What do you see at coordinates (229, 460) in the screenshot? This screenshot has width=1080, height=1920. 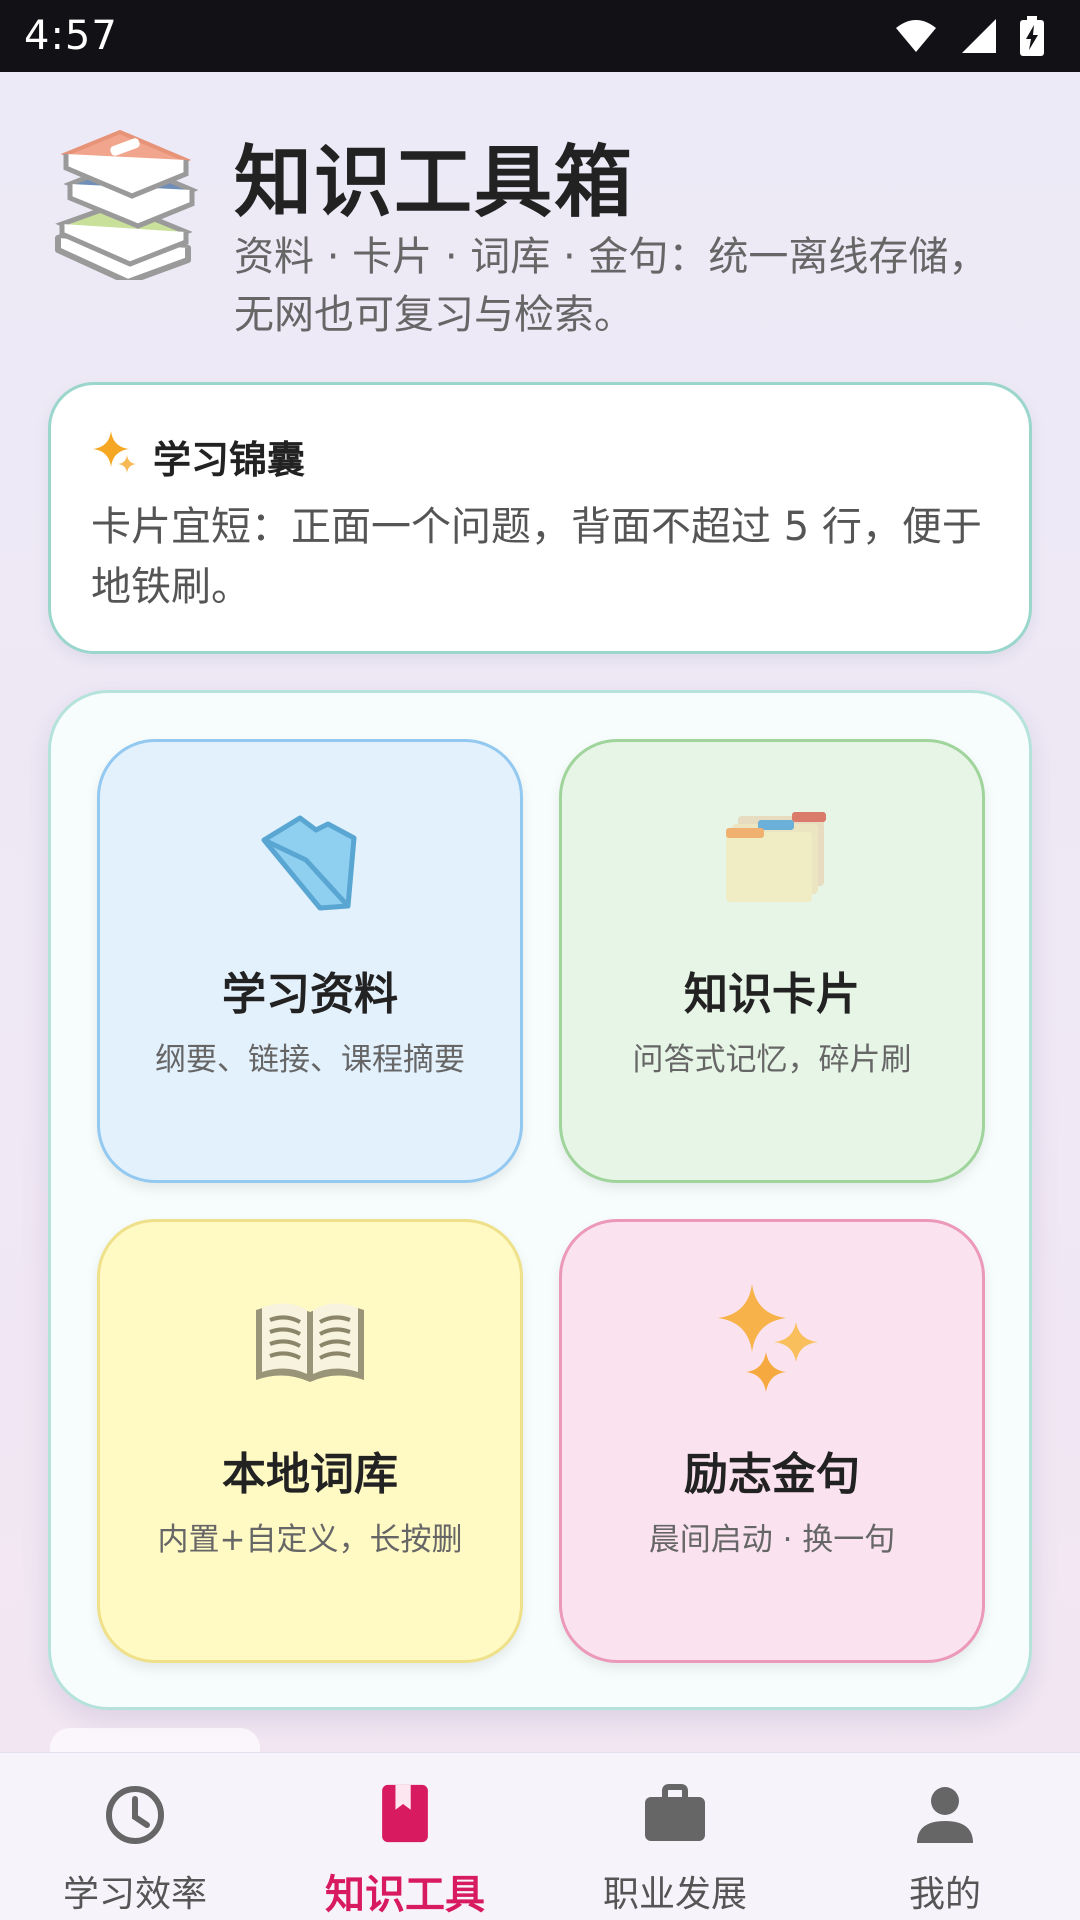 I see `tip-title: 学习锦囊` at bounding box center [229, 460].